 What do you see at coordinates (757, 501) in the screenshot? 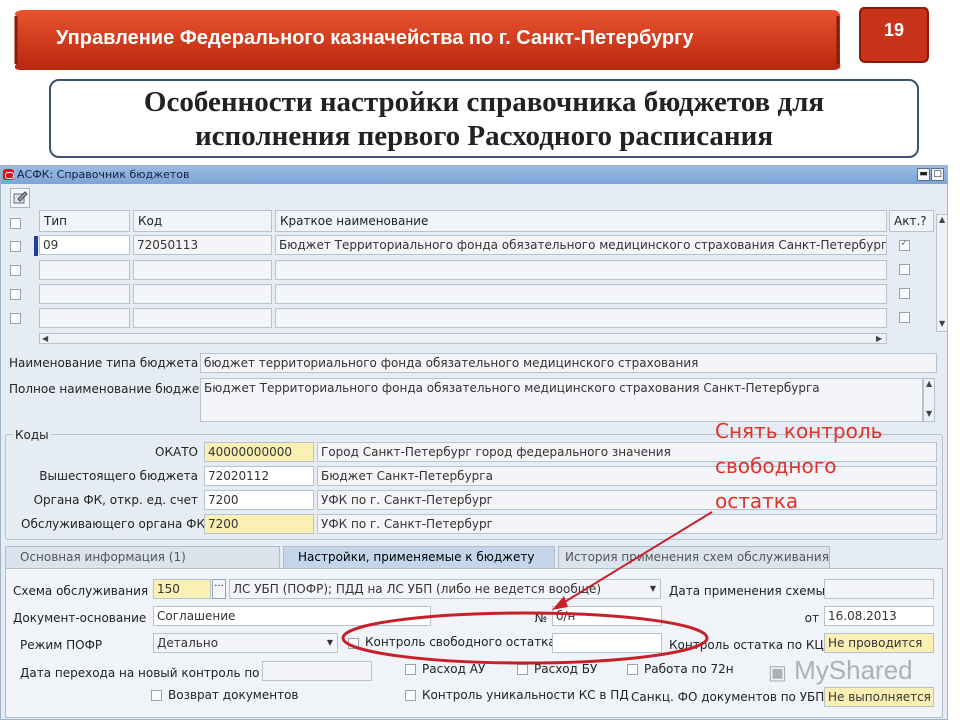
I see `annotation-line3: остатка` at bounding box center [757, 501].